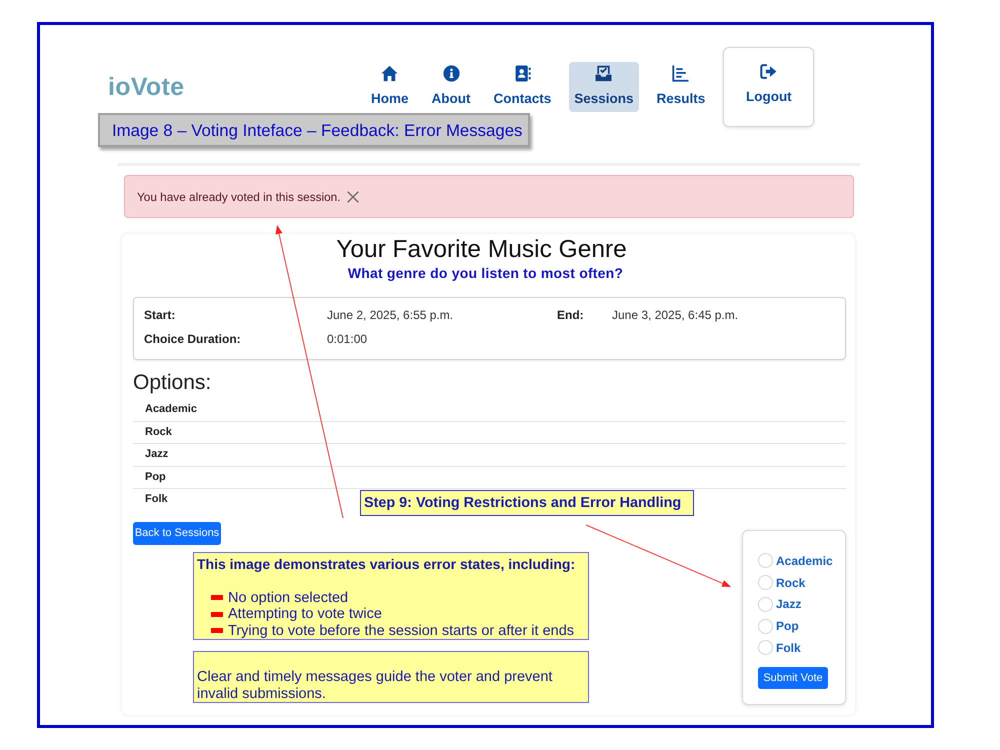 The width and height of the screenshot is (1000, 750). What do you see at coordinates (451, 87) in the screenshot?
I see `nav-link: About` at bounding box center [451, 87].